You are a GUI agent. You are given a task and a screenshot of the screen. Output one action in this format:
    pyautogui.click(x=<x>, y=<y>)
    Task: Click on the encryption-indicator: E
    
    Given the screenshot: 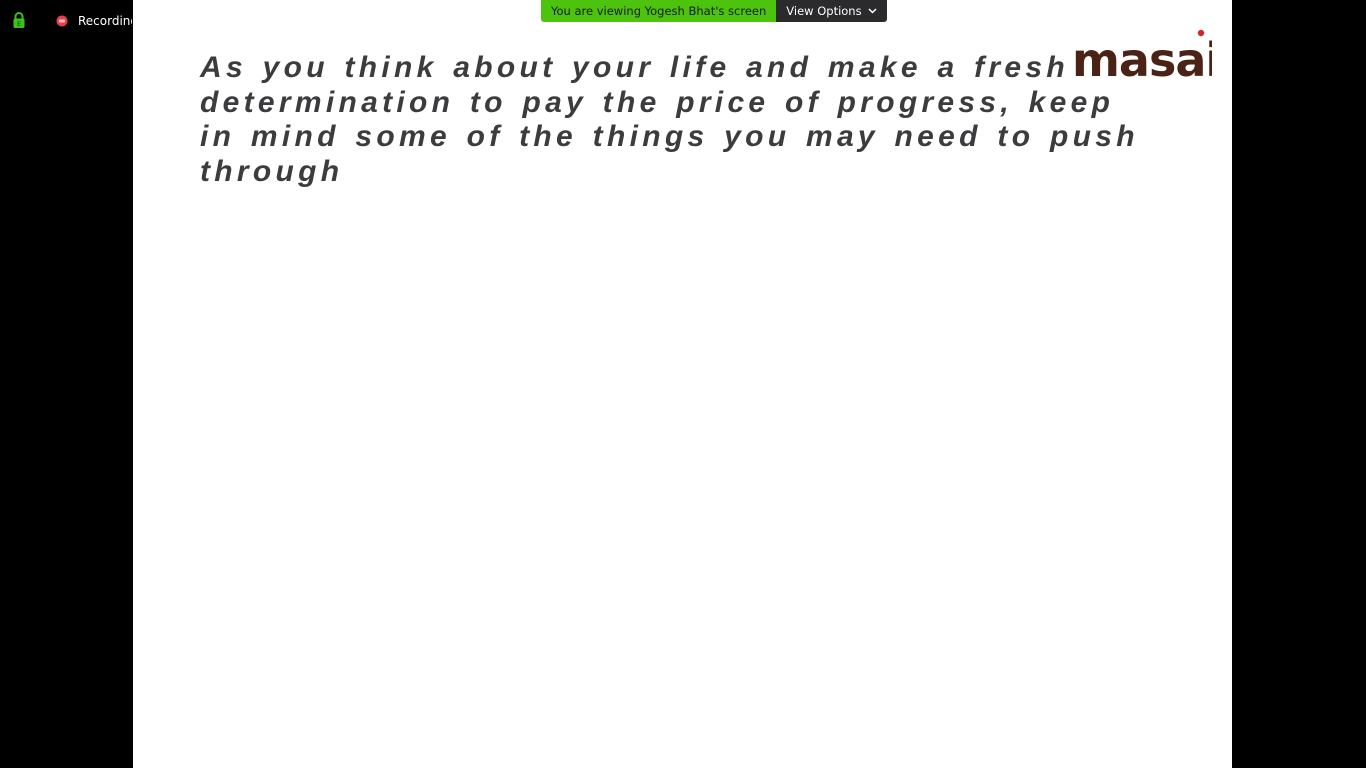 What is the action you would take?
    pyautogui.click(x=19, y=20)
    